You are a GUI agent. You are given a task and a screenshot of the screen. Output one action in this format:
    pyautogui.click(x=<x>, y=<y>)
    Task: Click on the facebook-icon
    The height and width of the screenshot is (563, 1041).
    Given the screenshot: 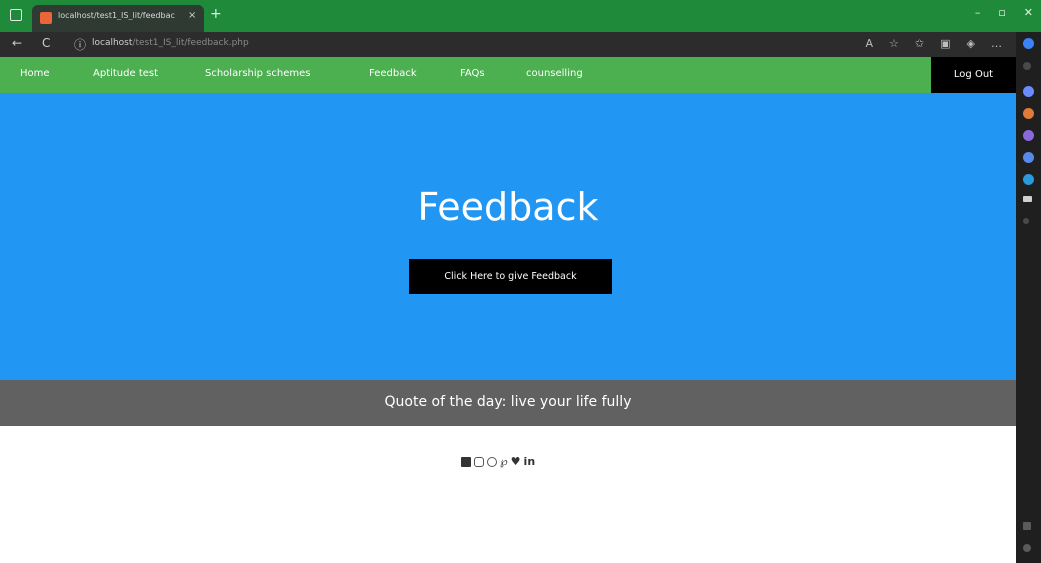 What is the action you would take?
    pyautogui.click(x=466, y=462)
    